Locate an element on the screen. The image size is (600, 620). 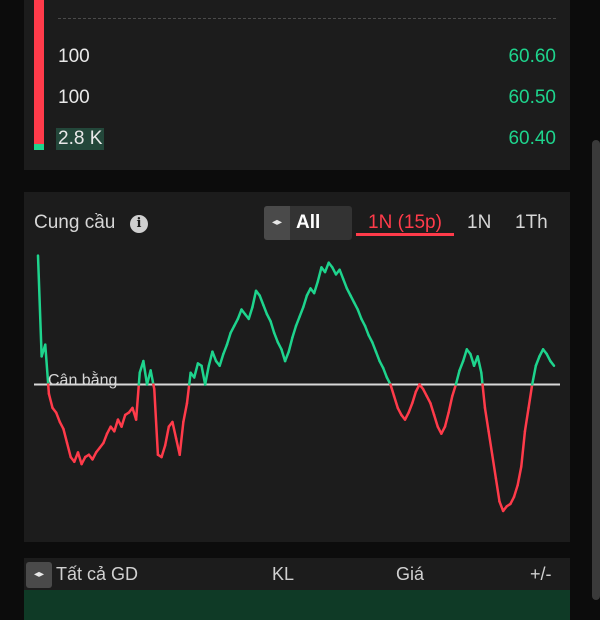
column-all-trades: Tất cả GD is located at coordinates (97, 574).